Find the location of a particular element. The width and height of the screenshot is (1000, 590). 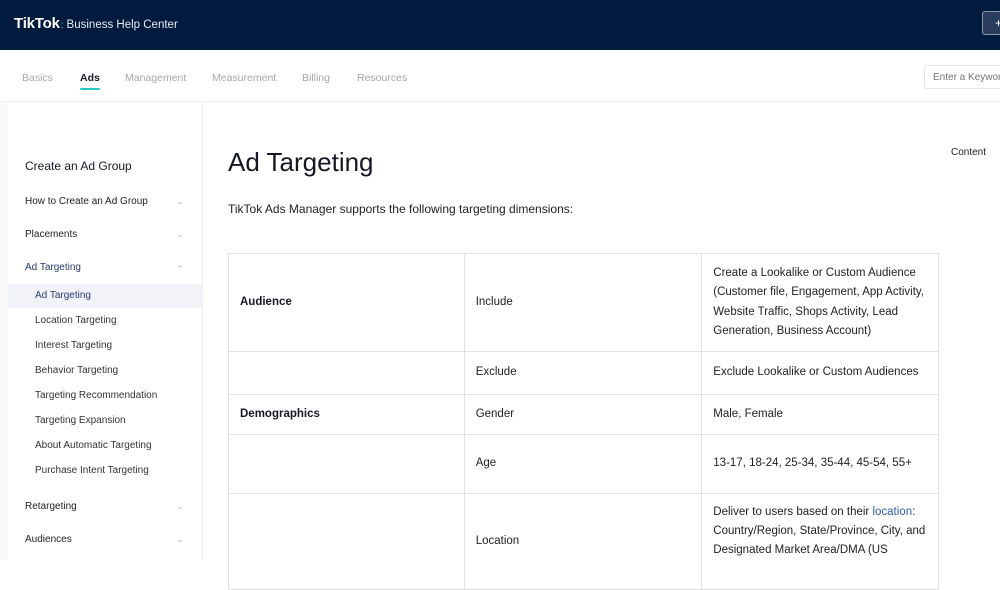

sidebar-item-how-to-create: How to Create an Ad Group is located at coordinates (105, 201).